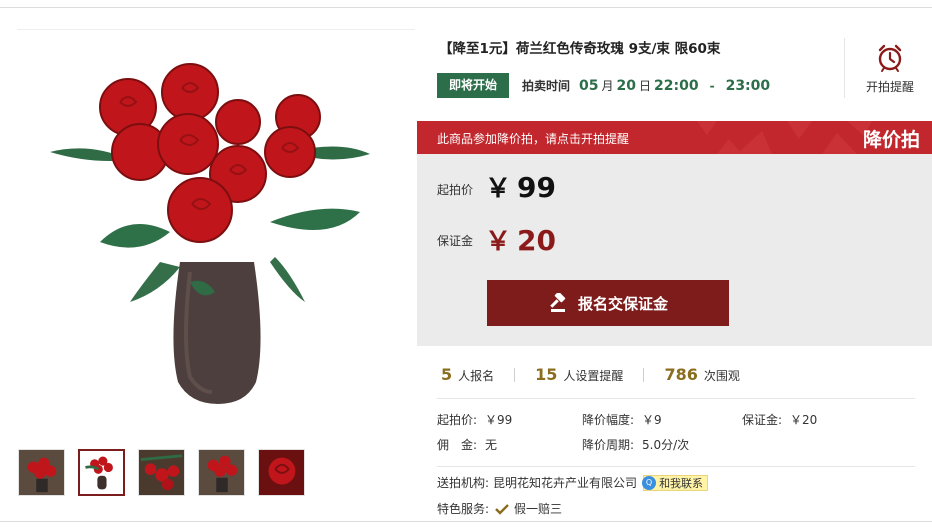 This screenshot has height=529, width=932. What do you see at coordinates (681, 483) in the screenshot?
I see `contact-me-label: 和我联系` at bounding box center [681, 483].